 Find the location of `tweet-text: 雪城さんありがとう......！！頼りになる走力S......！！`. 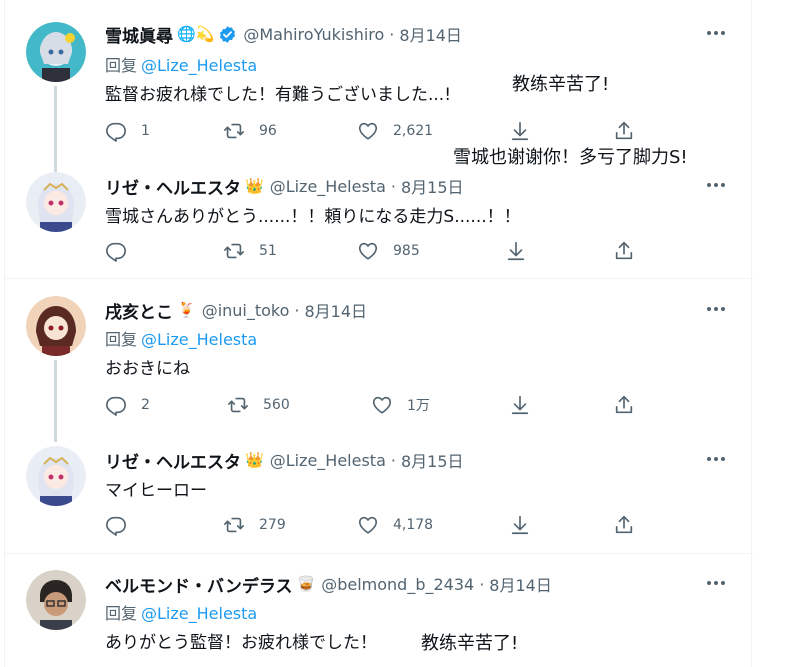

tweet-text: 雪城さんありがとう......！！頼りになる走力S......！！ is located at coordinates (313, 217).